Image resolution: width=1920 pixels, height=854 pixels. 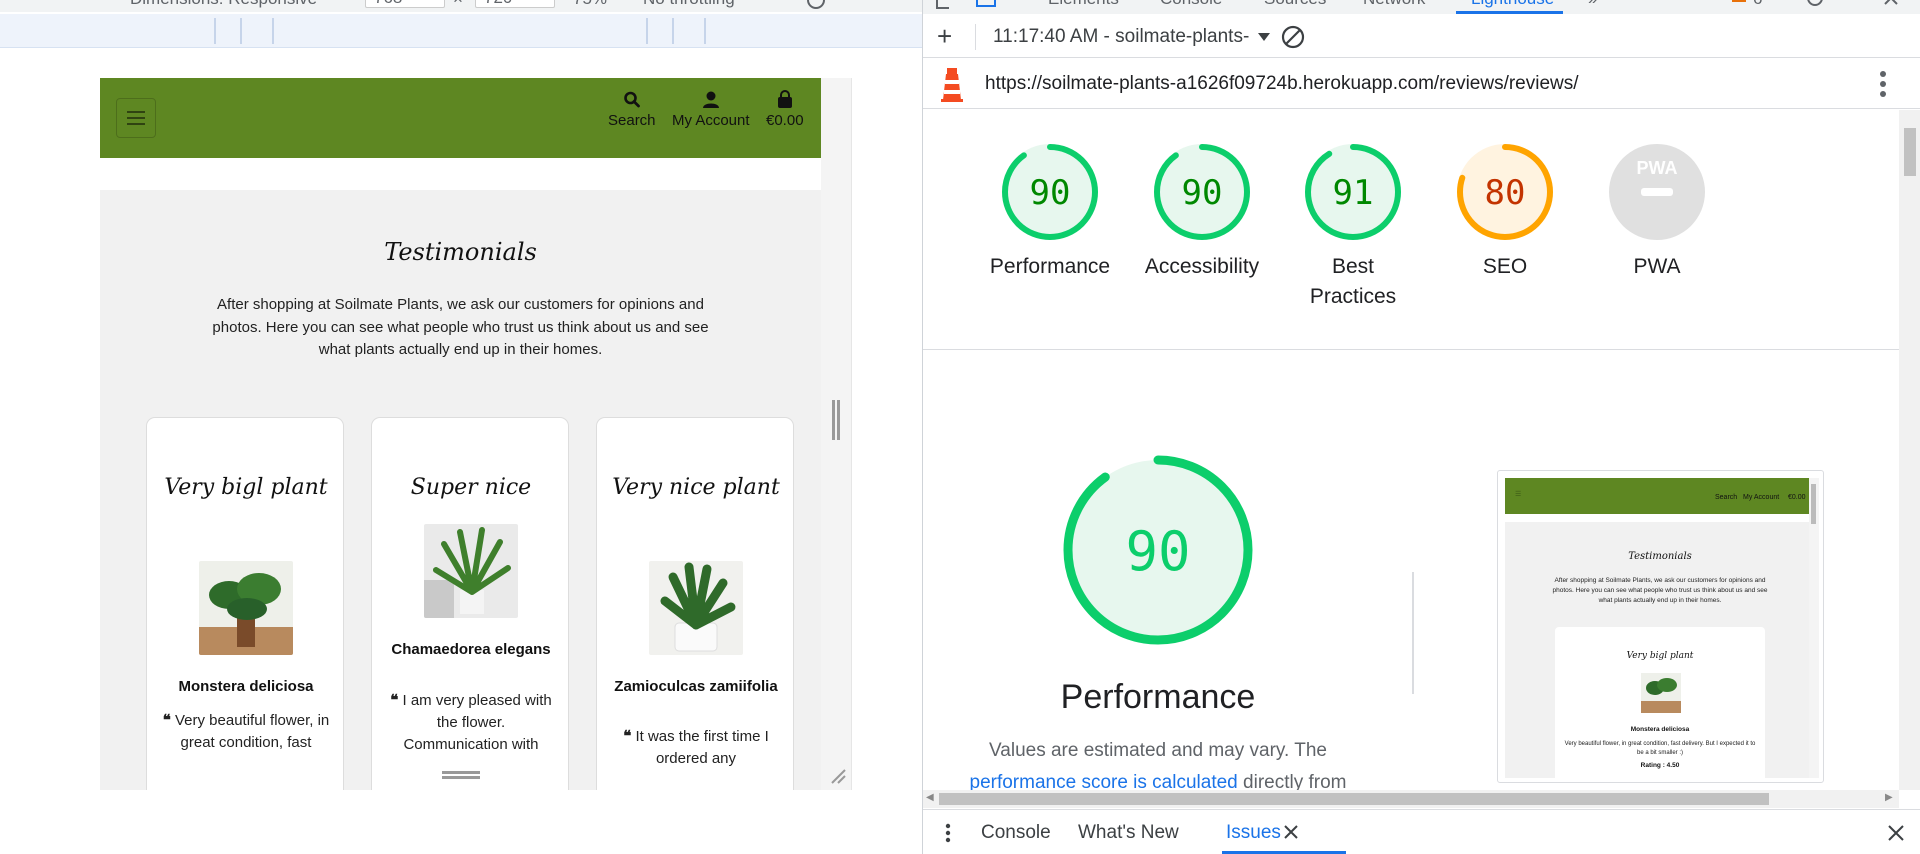 What do you see at coordinates (1896, 833) in the screenshot?
I see `close-drawer-icon` at bounding box center [1896, 833].